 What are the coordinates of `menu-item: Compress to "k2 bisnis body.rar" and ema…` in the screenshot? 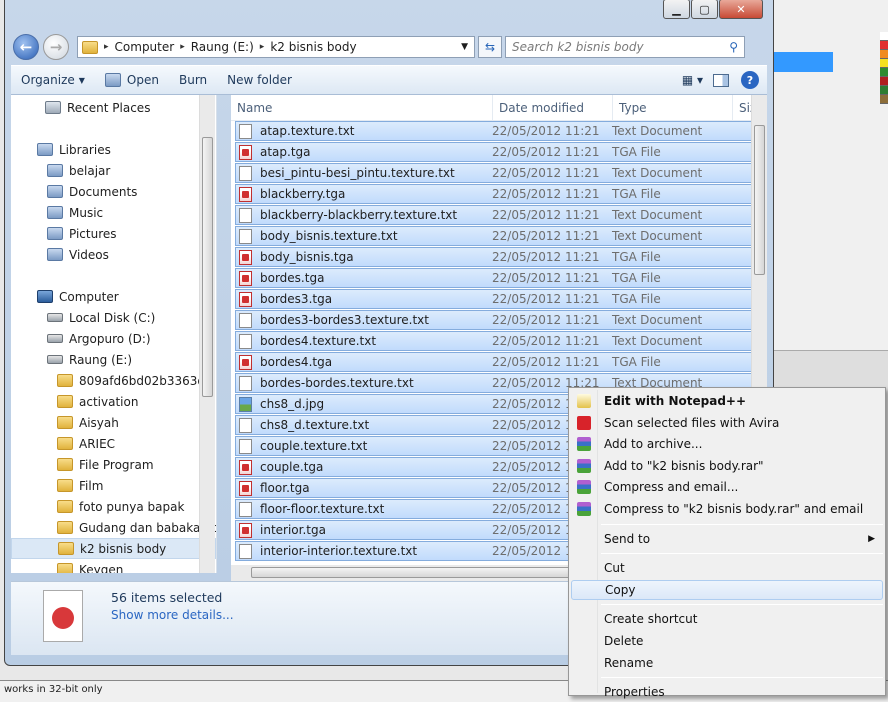 It's located at (727, 509).